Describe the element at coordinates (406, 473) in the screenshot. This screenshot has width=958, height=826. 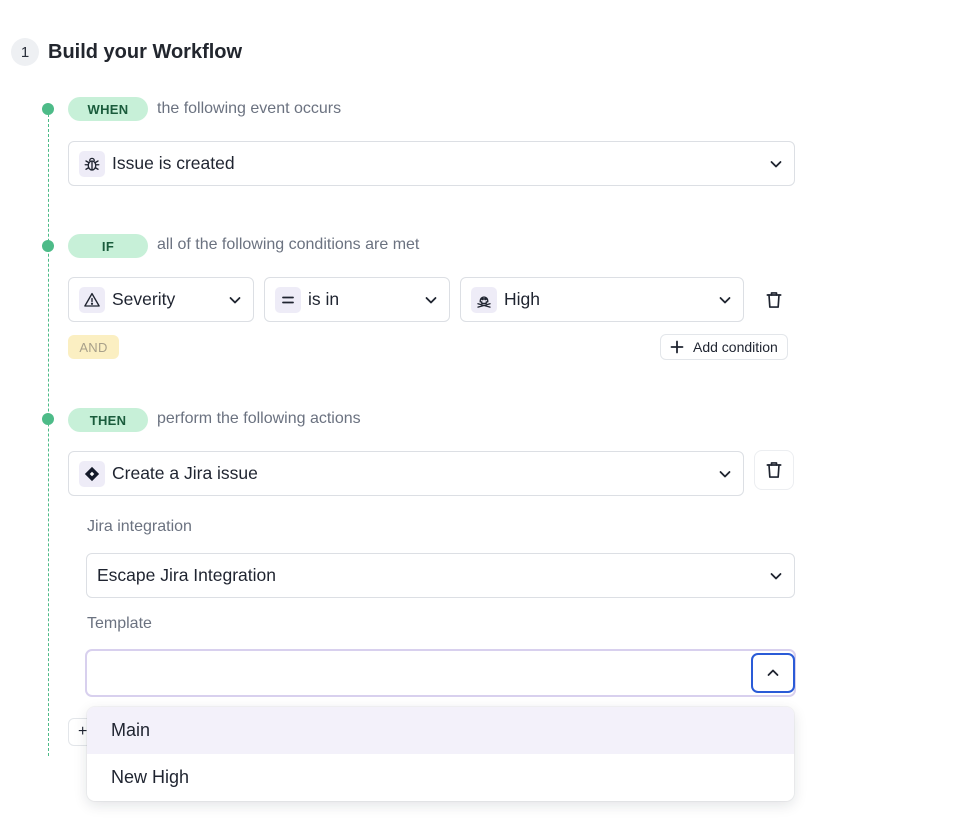
I see `action-select: Create a Jira issue` at that location.